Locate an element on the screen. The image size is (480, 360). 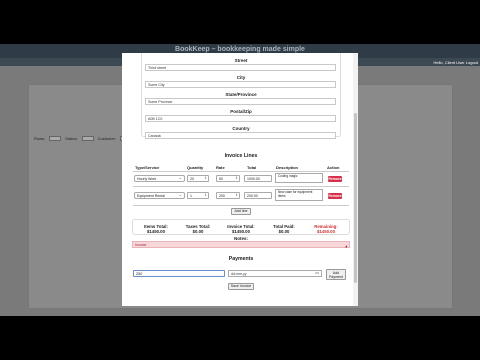
invoice-total-value: $1450.00 is located at coordinates (241, 231).